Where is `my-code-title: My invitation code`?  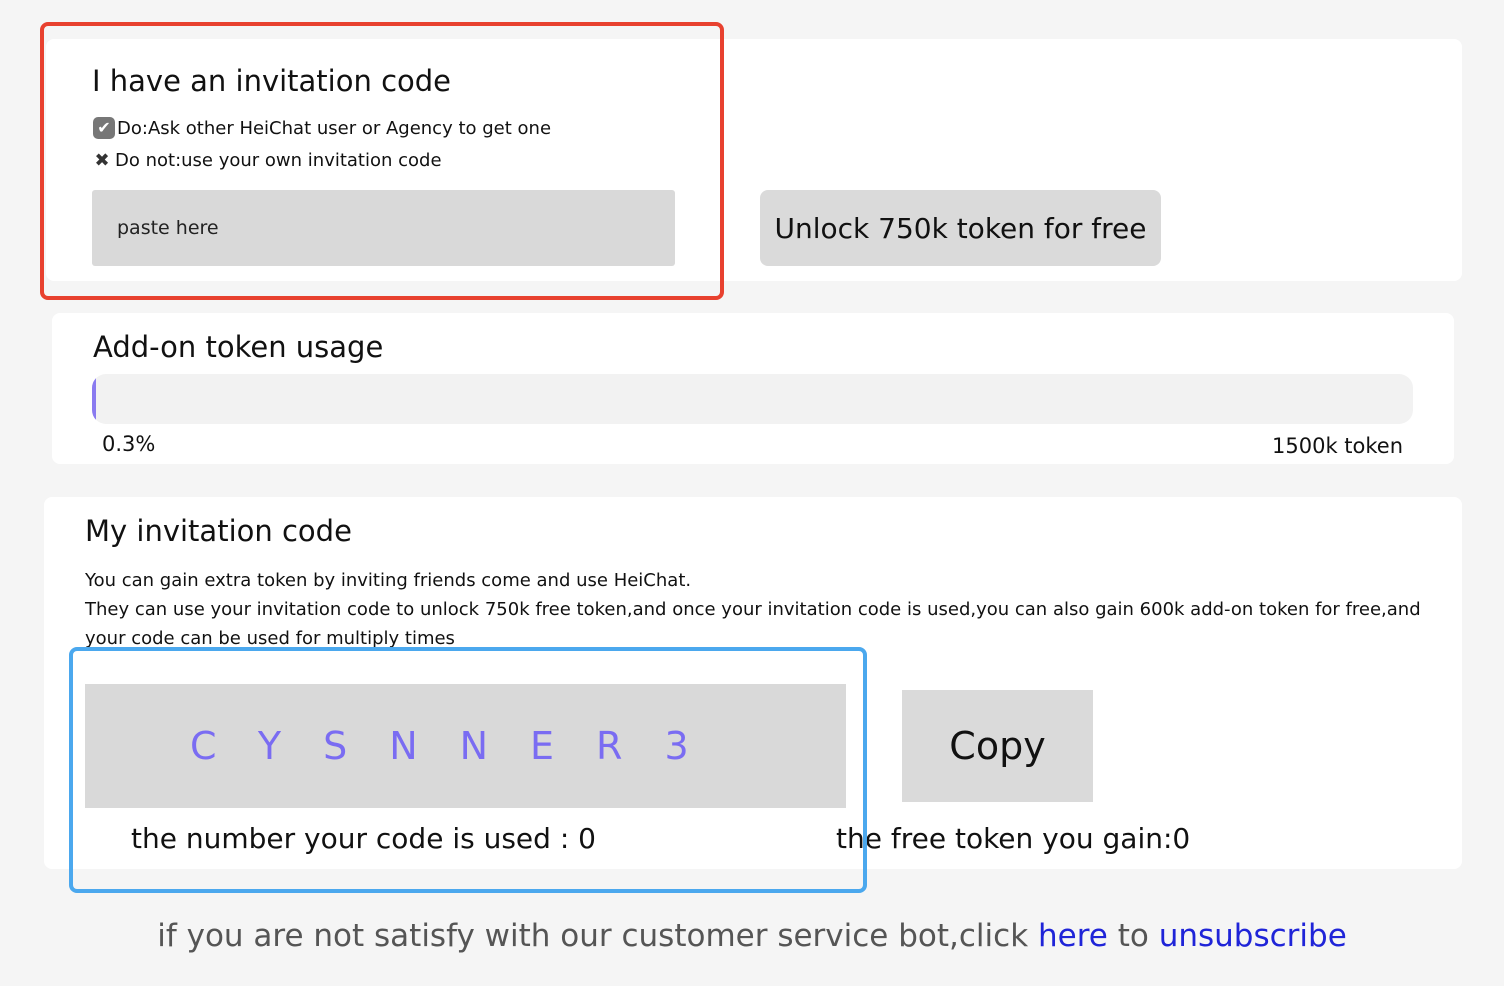 my-code-title: My invitation code is located at coordinates (218, 531).